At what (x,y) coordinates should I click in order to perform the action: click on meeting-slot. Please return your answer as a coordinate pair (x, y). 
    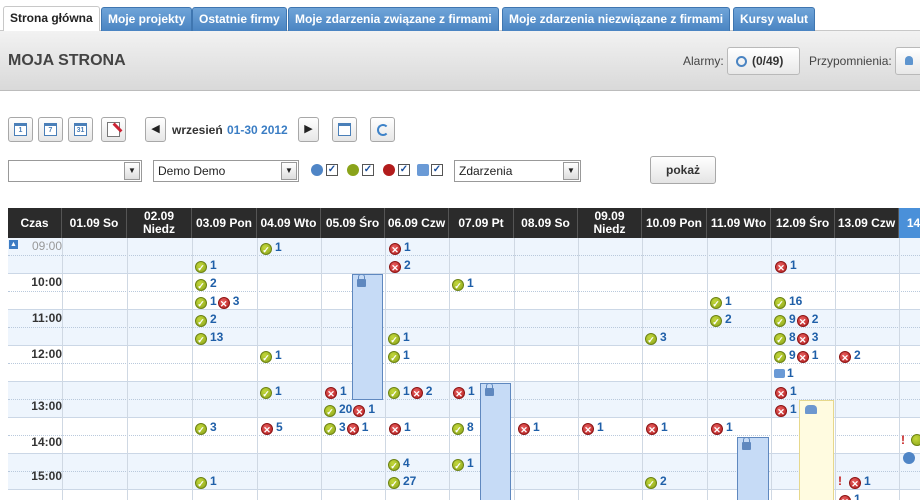
    Looking at the image, I should click on (816, 450).